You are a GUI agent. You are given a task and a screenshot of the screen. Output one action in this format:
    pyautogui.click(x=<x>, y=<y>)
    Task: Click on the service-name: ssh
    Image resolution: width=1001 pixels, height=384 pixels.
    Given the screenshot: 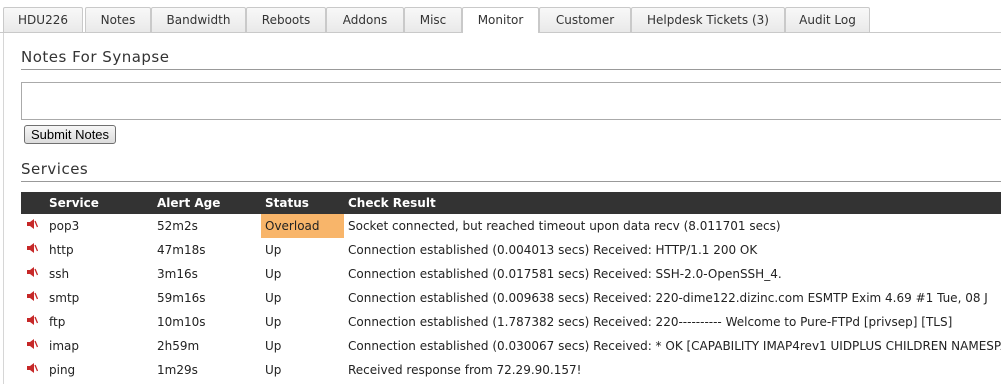 What is the action you would take?
    pyautogui.click(x=59, y=274)
    